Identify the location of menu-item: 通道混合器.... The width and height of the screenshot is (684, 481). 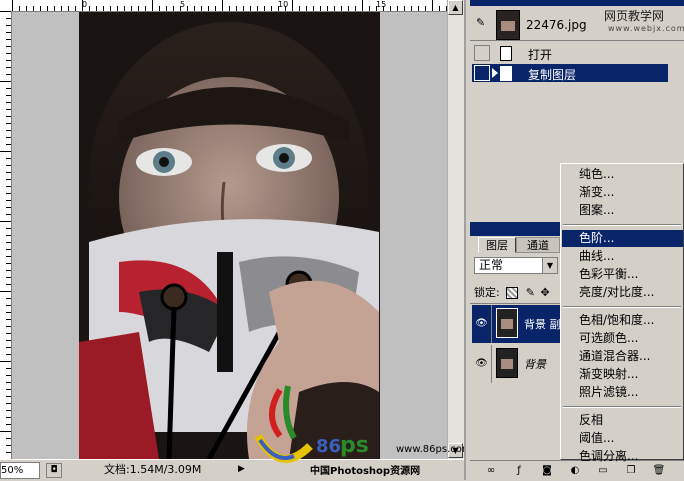
(622, 356).